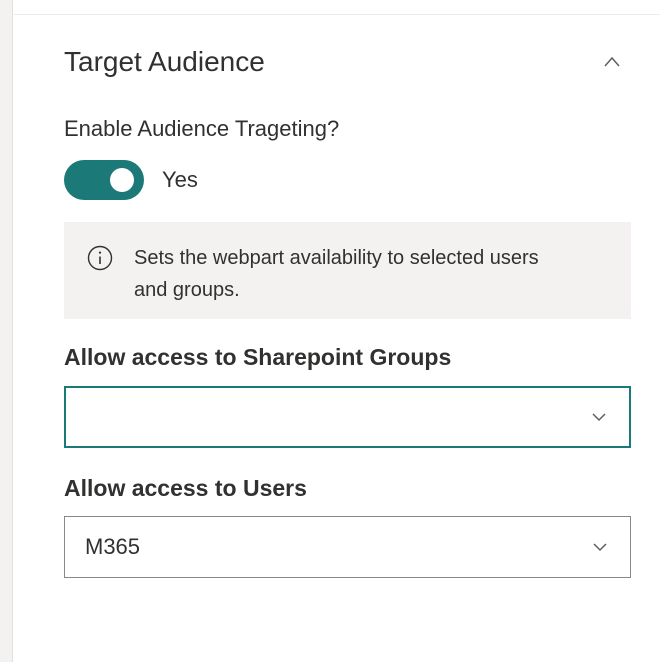 The height and width of the screenshot is (662, 660). What do you see at coordinates (258, 357) in the screenshot?
I see `groups-field-label: Allow access to Sharepoint Groups` at bounding box center [258, 357].